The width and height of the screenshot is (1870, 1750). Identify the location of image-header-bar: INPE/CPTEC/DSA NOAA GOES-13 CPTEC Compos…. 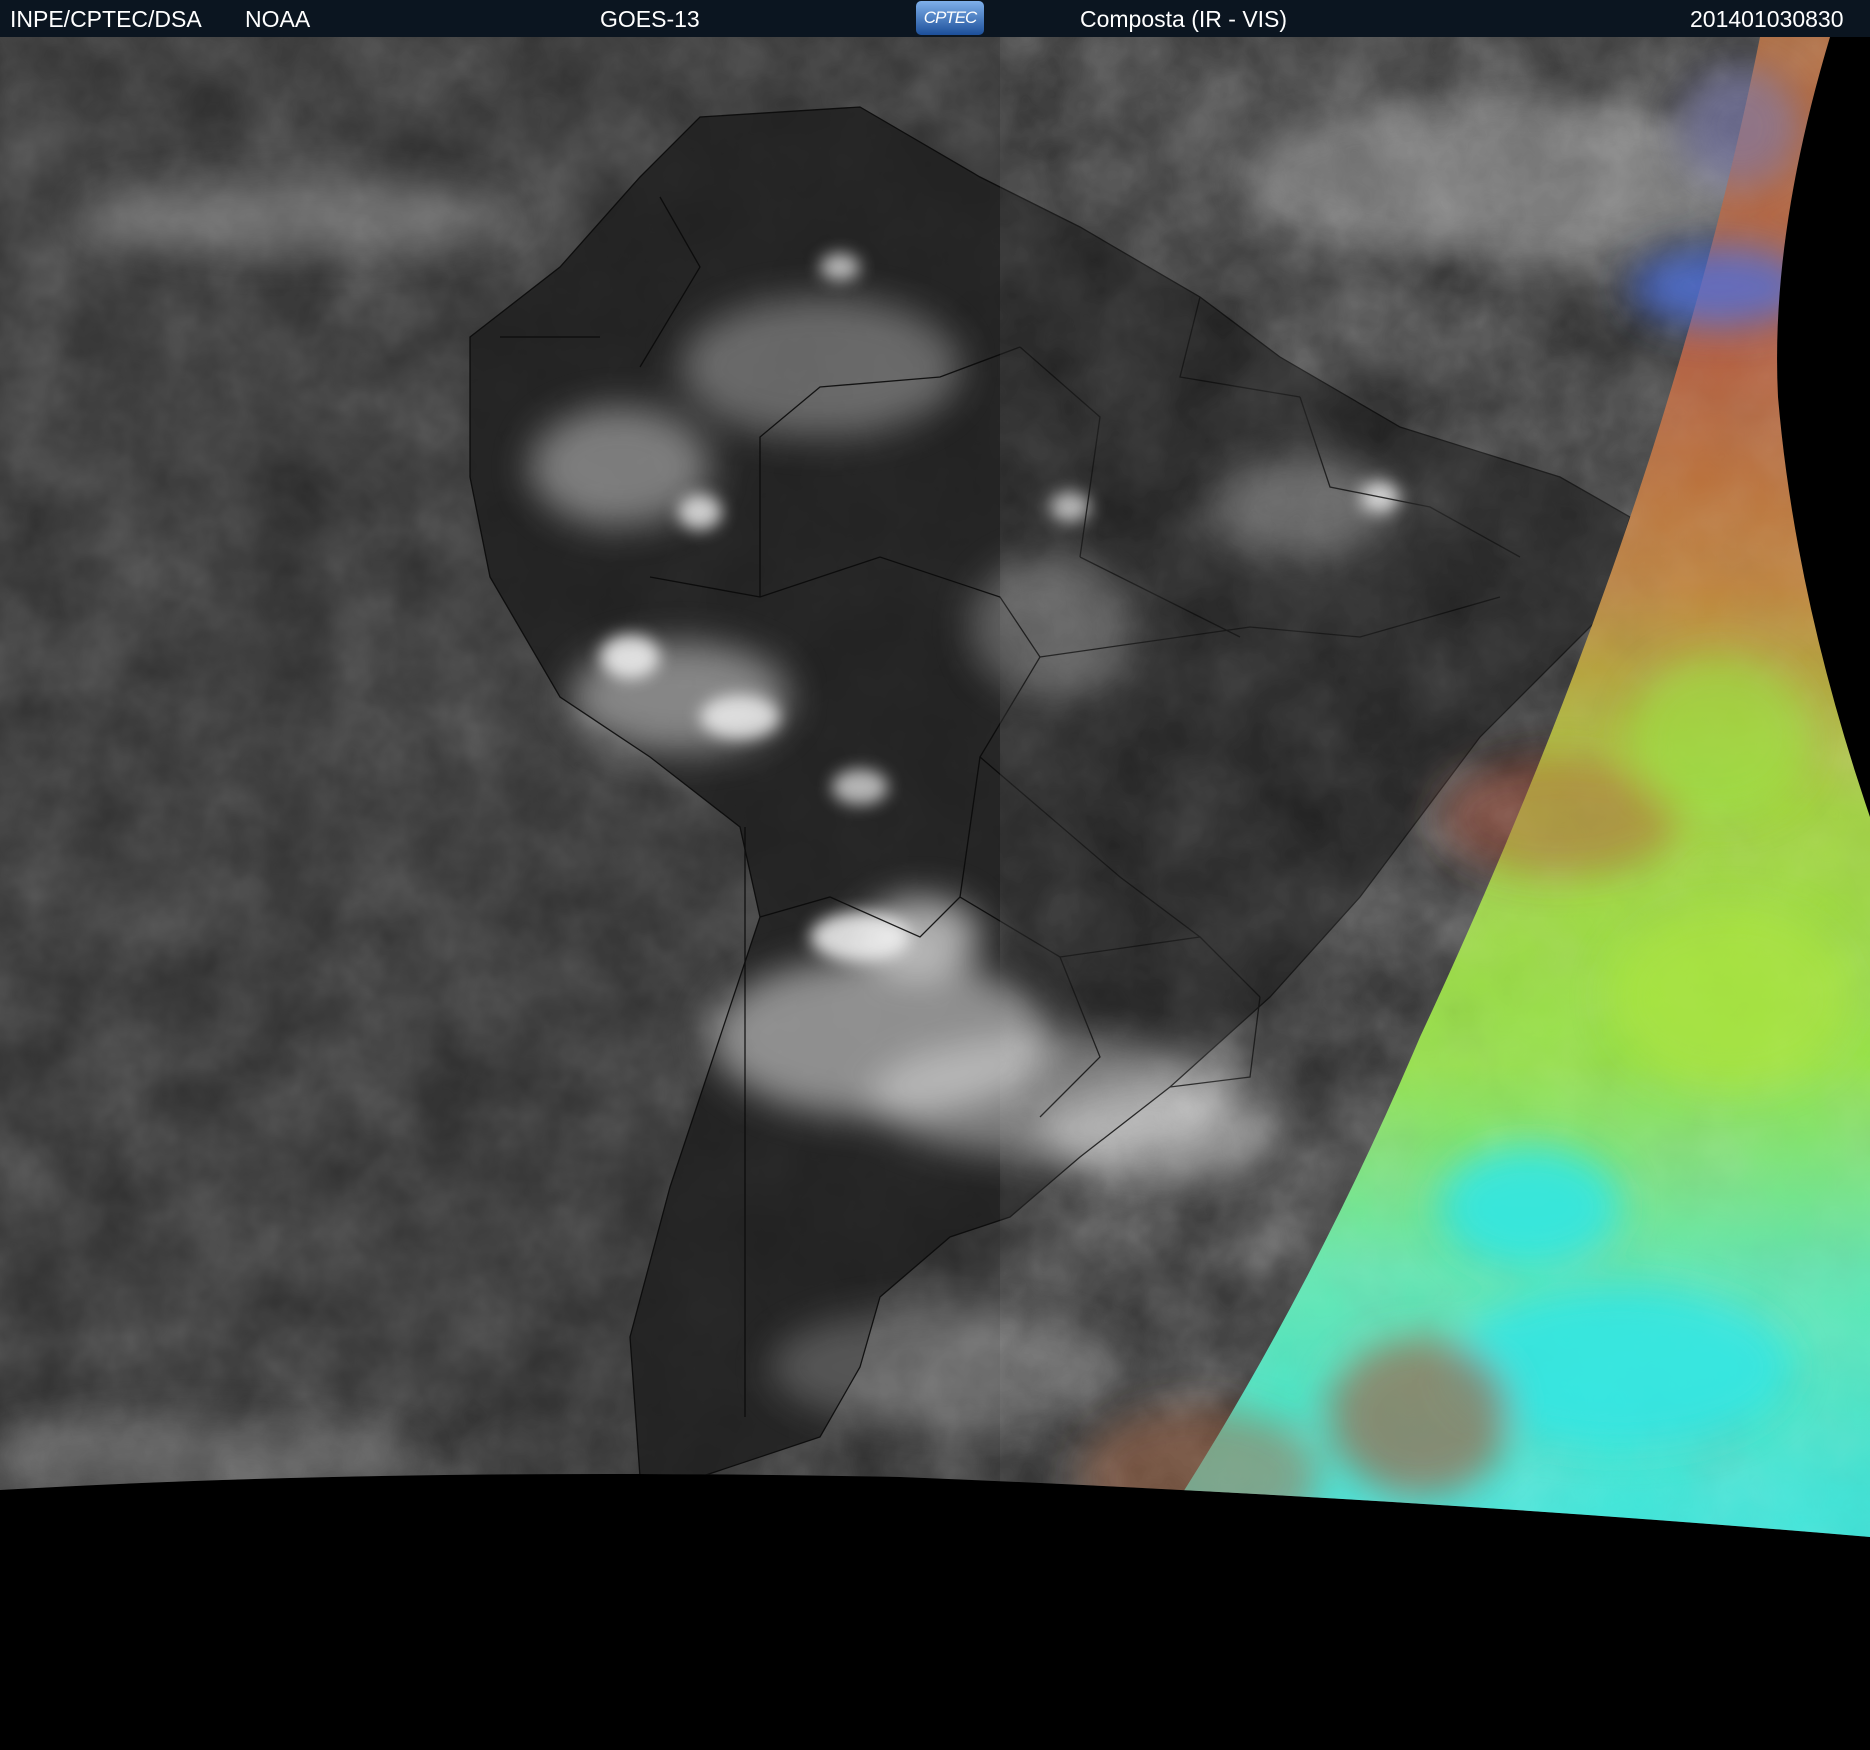
(935, 18).